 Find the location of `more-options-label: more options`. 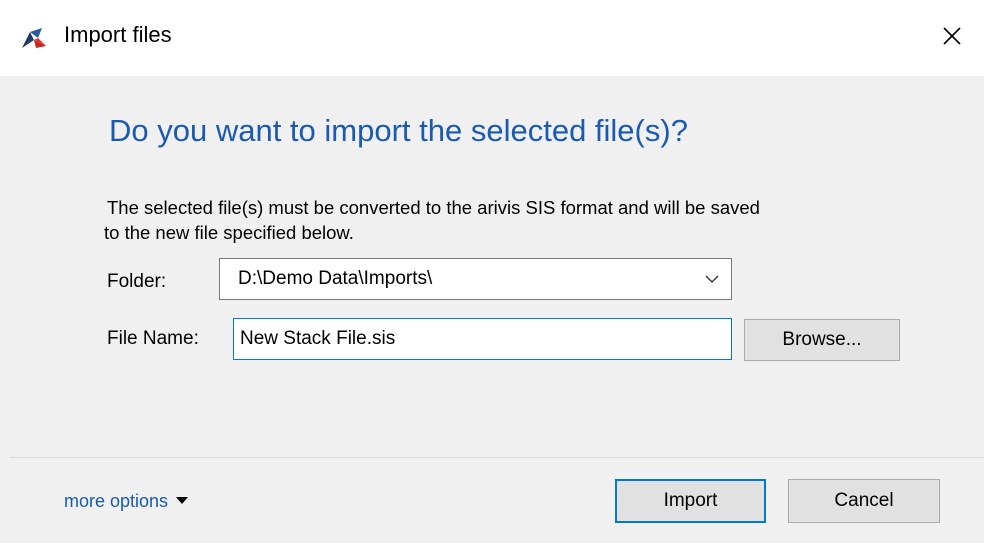

more-options-label: more options is located at coordinates (116, 501).